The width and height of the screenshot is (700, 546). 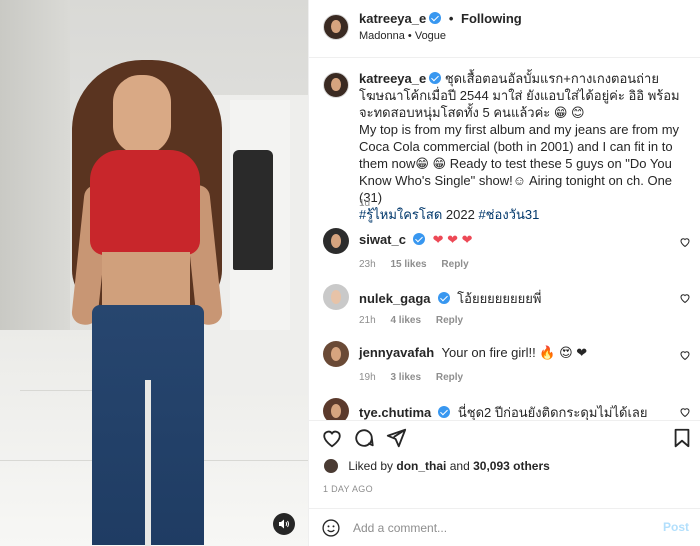 I want to click on post-comment-button: Post, so click(x=676, y=527).